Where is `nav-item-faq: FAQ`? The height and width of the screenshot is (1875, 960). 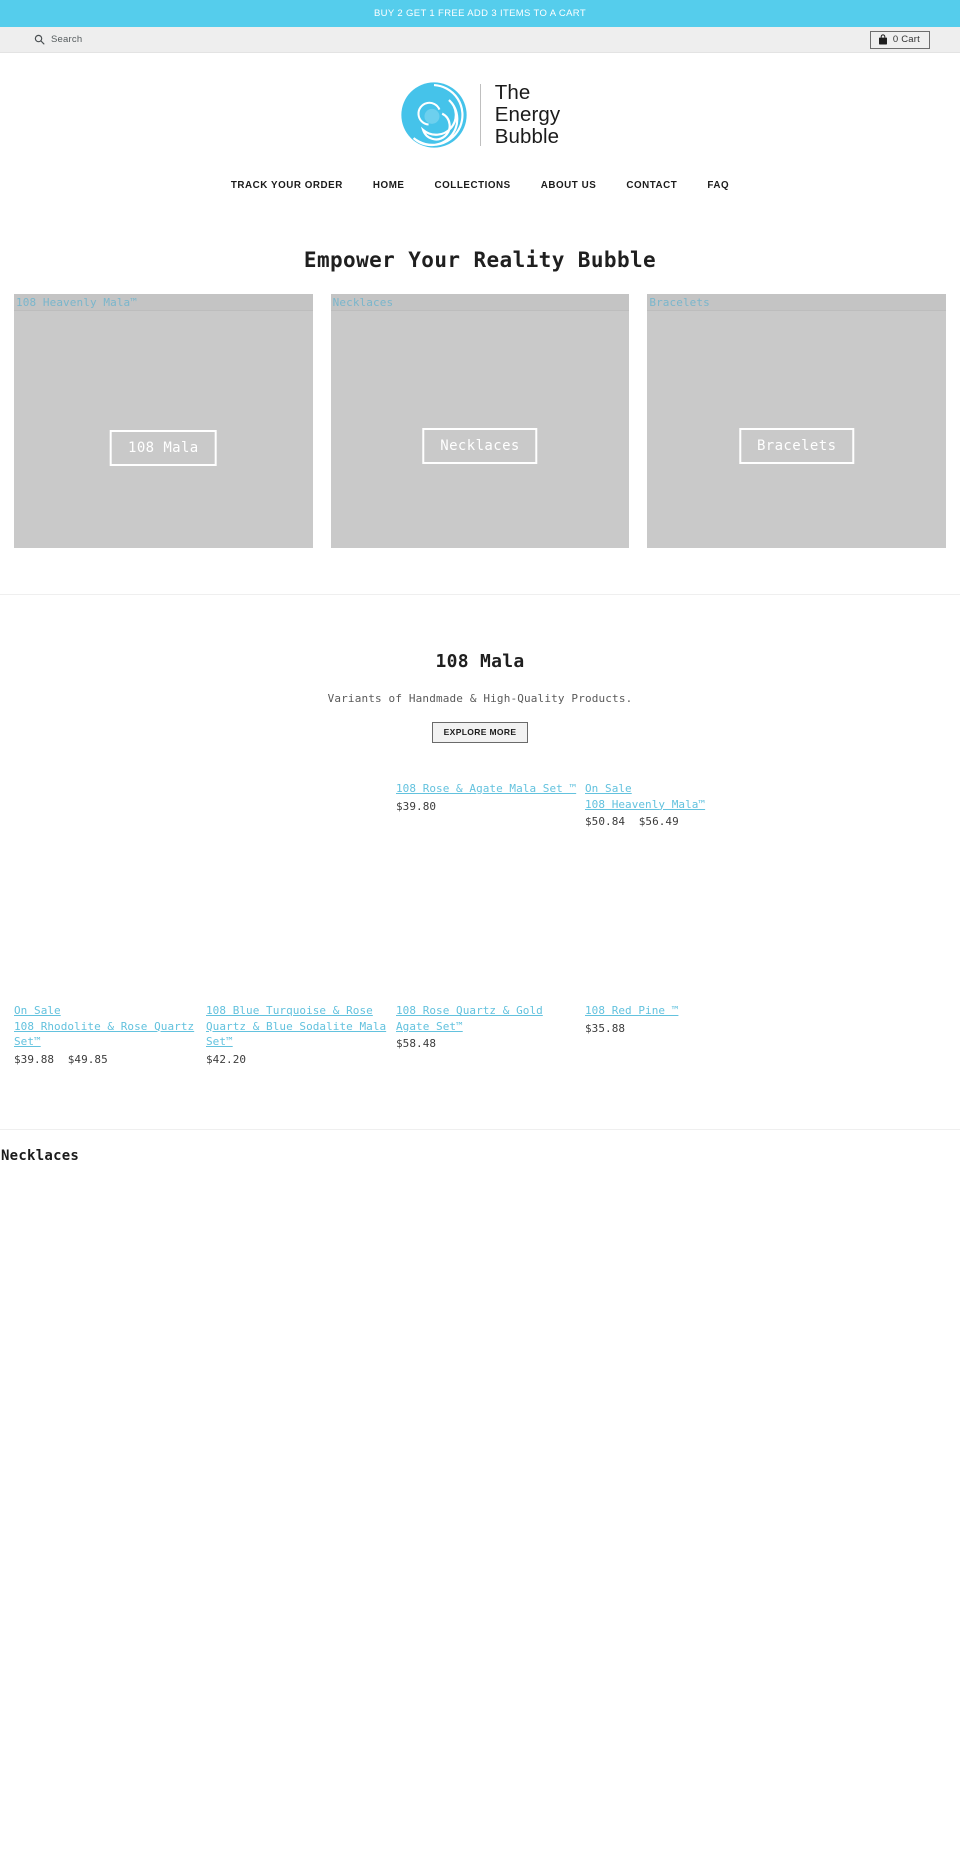 nav-item-faq: FAQ is located at coordinates (718, 185).